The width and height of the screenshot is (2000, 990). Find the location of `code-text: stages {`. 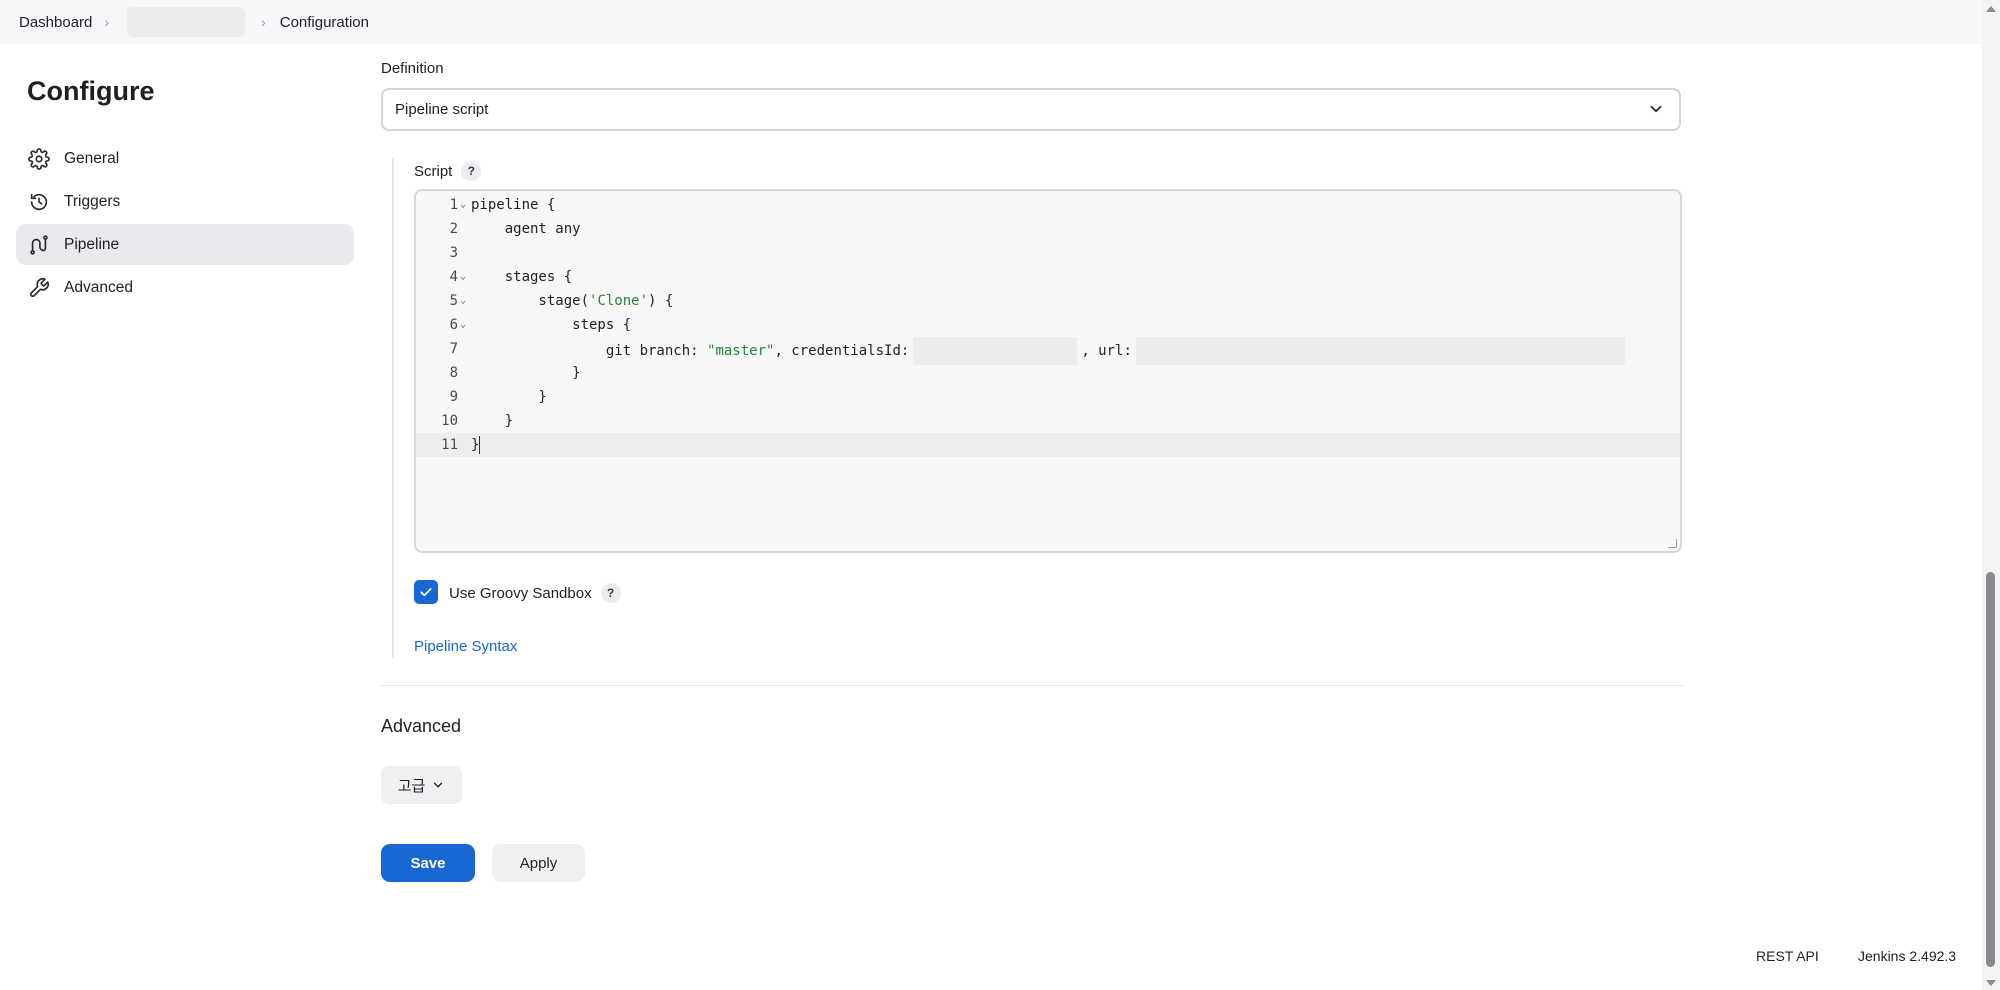

code-text: stages { is located at coordinates (522, 277).